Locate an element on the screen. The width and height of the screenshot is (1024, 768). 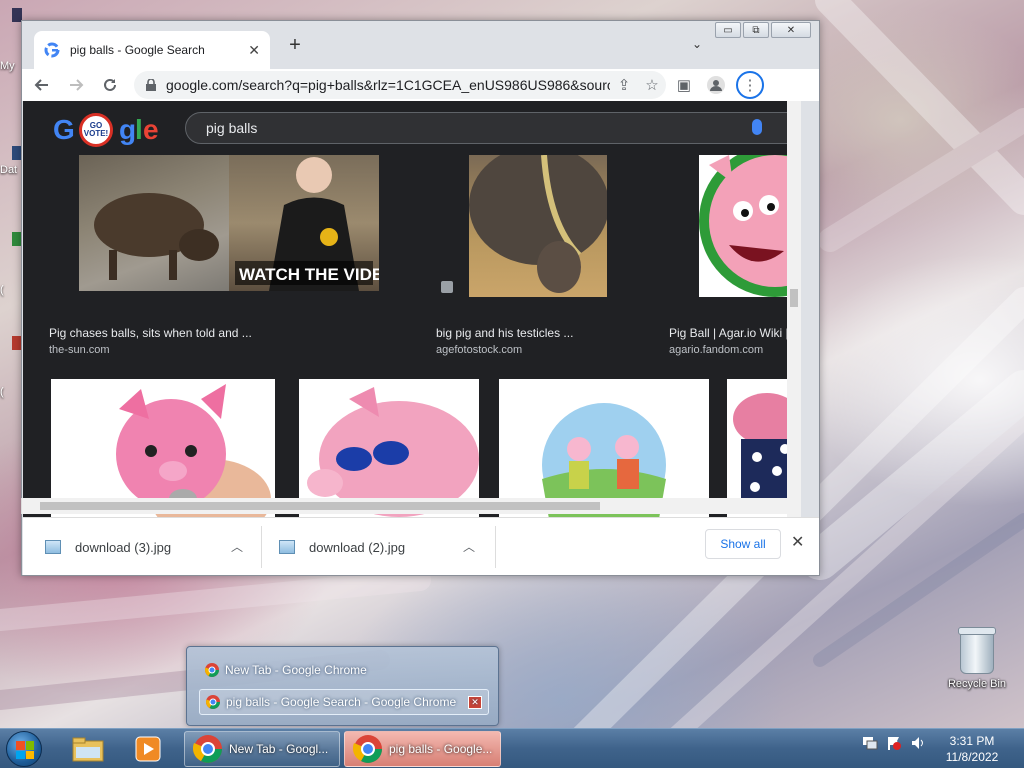
tab-pig-balls: pig balls - Google Search ✕ is located at coordinates (152, 50).